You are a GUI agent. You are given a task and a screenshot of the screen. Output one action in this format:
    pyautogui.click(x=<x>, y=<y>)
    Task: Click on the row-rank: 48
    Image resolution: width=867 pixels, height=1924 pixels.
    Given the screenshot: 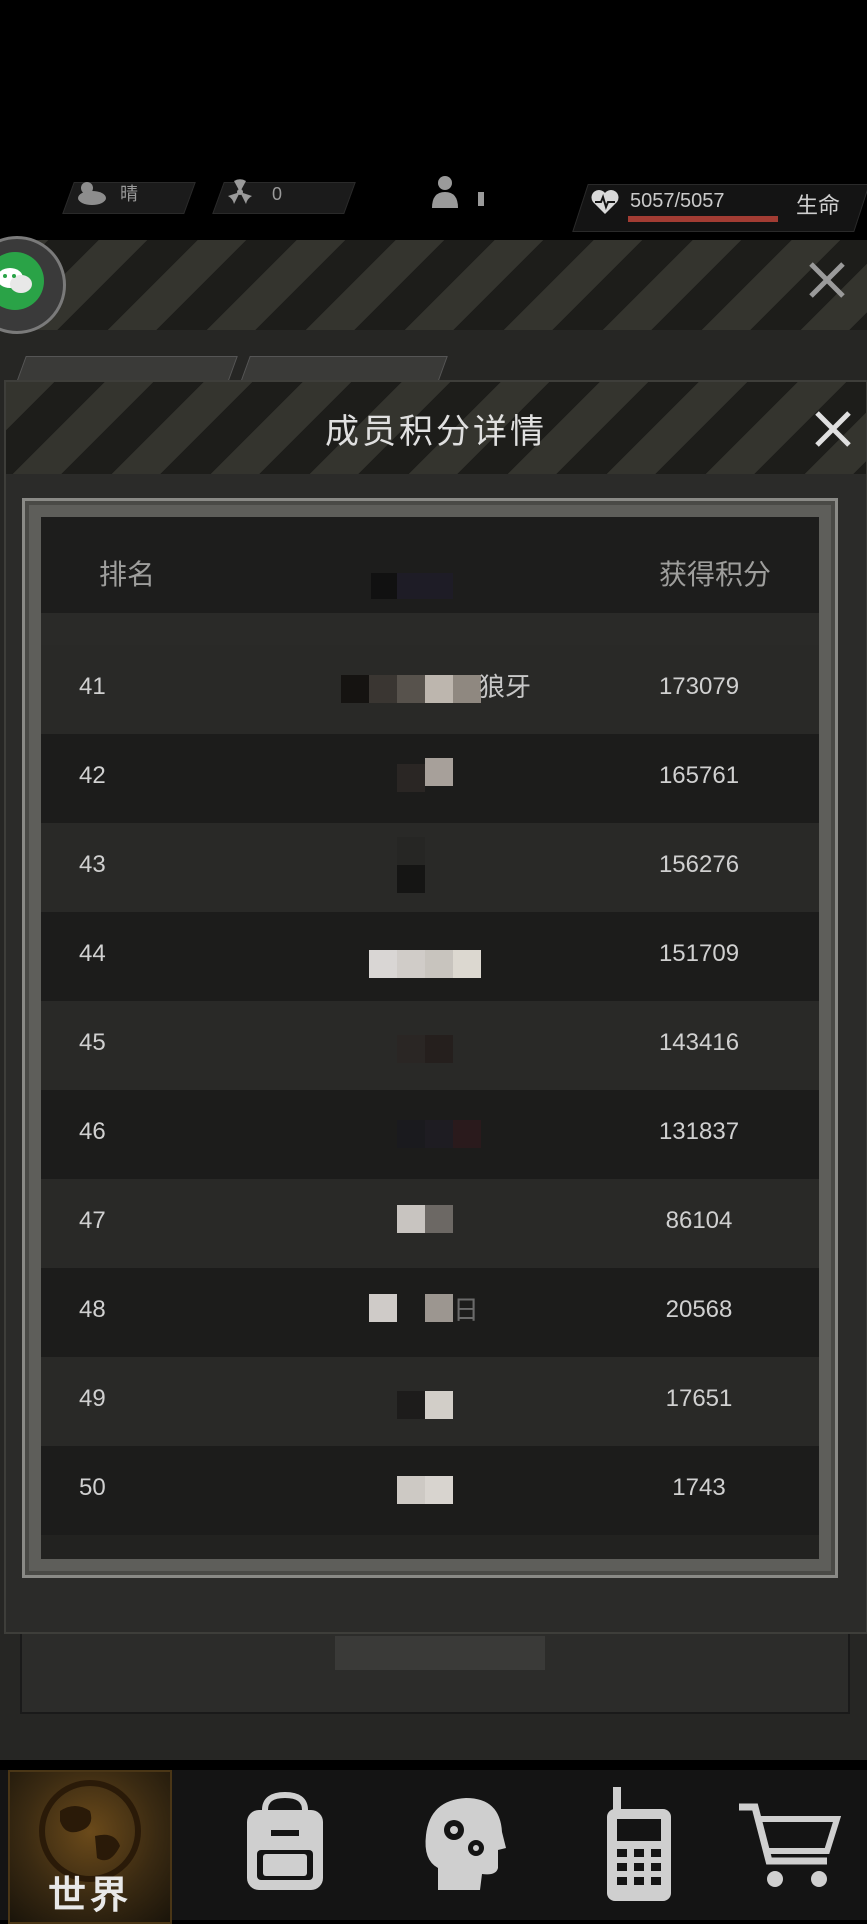 What is the action you would take?
    pyautogui.click(x=92, y=1309)
    